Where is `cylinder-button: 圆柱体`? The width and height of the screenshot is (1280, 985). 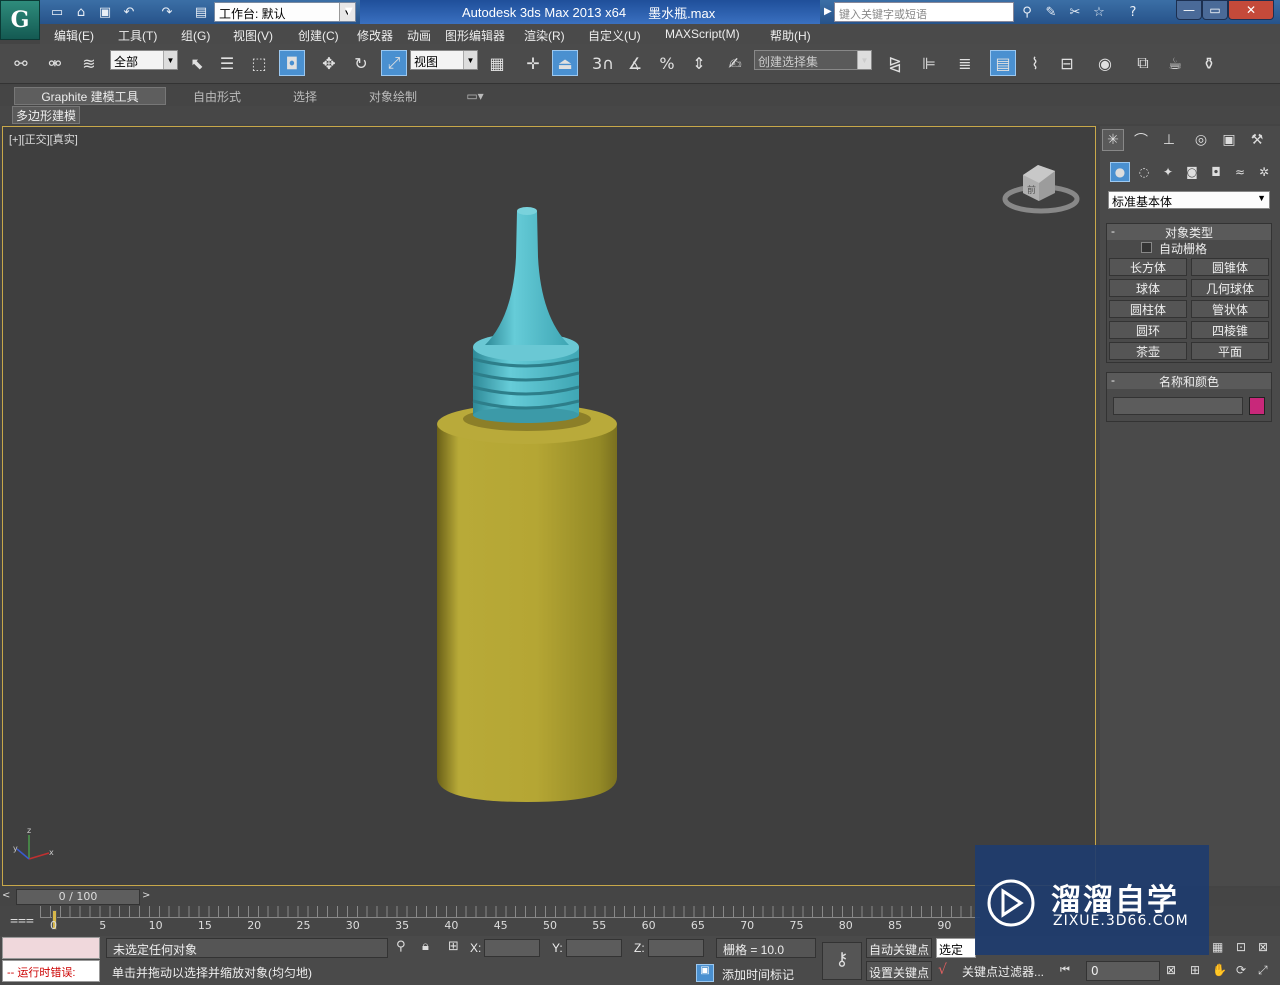
cylinder-button: 圆柱体 is located at coordinates (1148, 309).